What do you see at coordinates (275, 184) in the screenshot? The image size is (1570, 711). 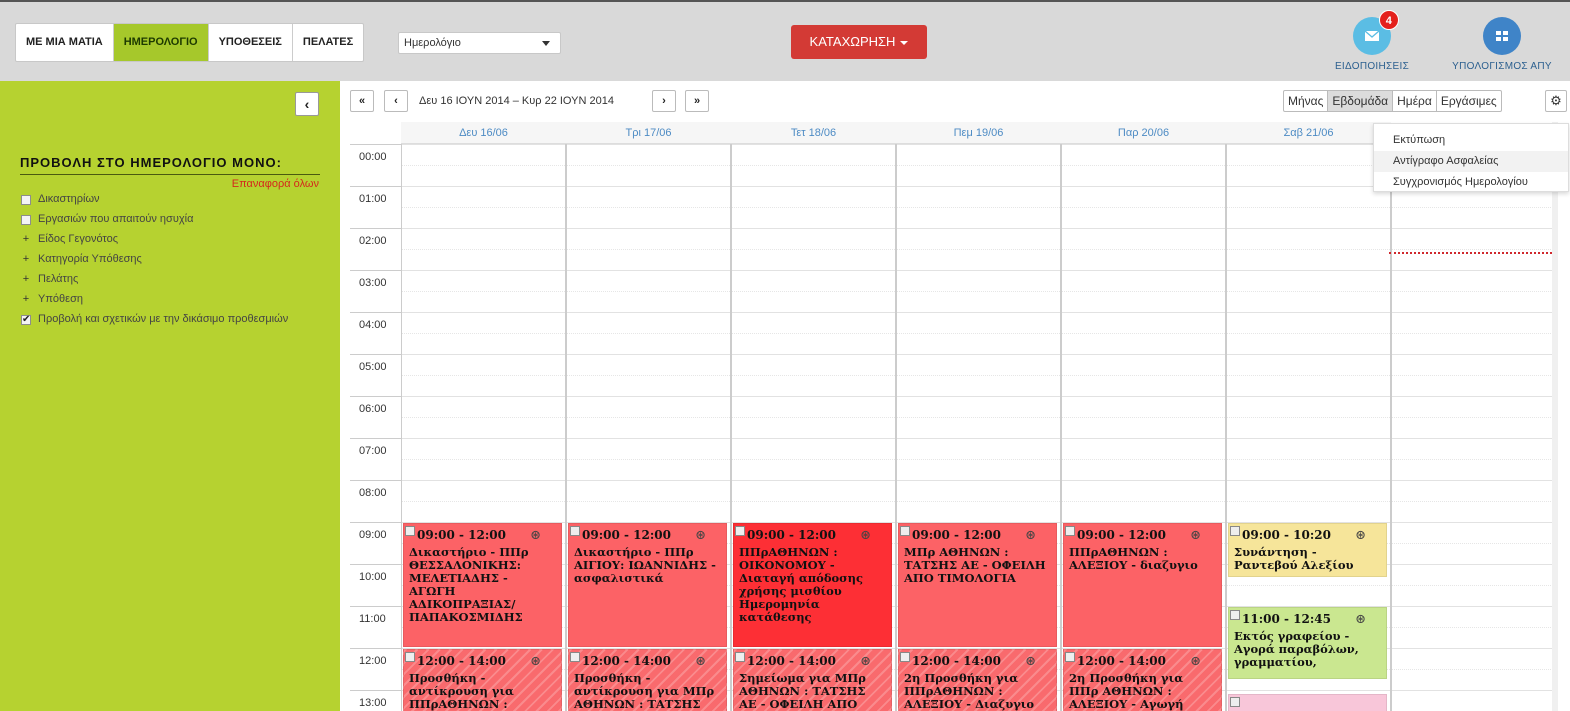 I see `reset-filters-link: Επαναφορά όλων` at bounding box center [275, 184].